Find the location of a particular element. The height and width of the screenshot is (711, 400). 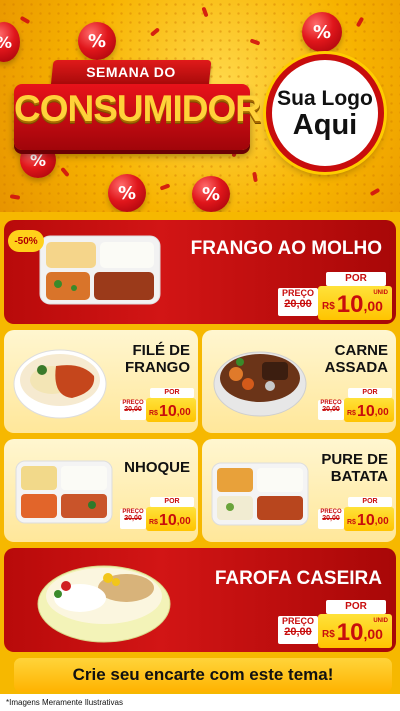

logo-line2: Aqui is located at coordinates (325, 124).